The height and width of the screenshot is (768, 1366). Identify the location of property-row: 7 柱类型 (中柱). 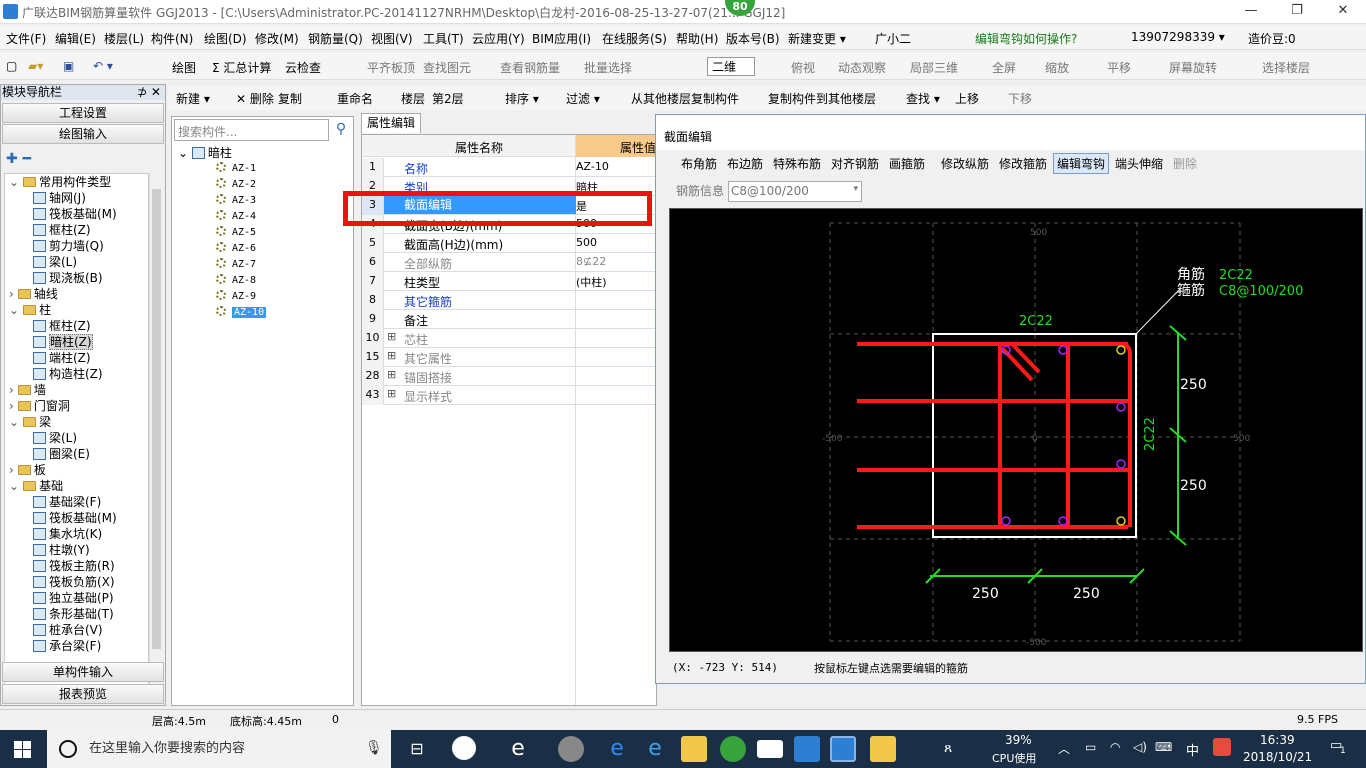
(509, 281).